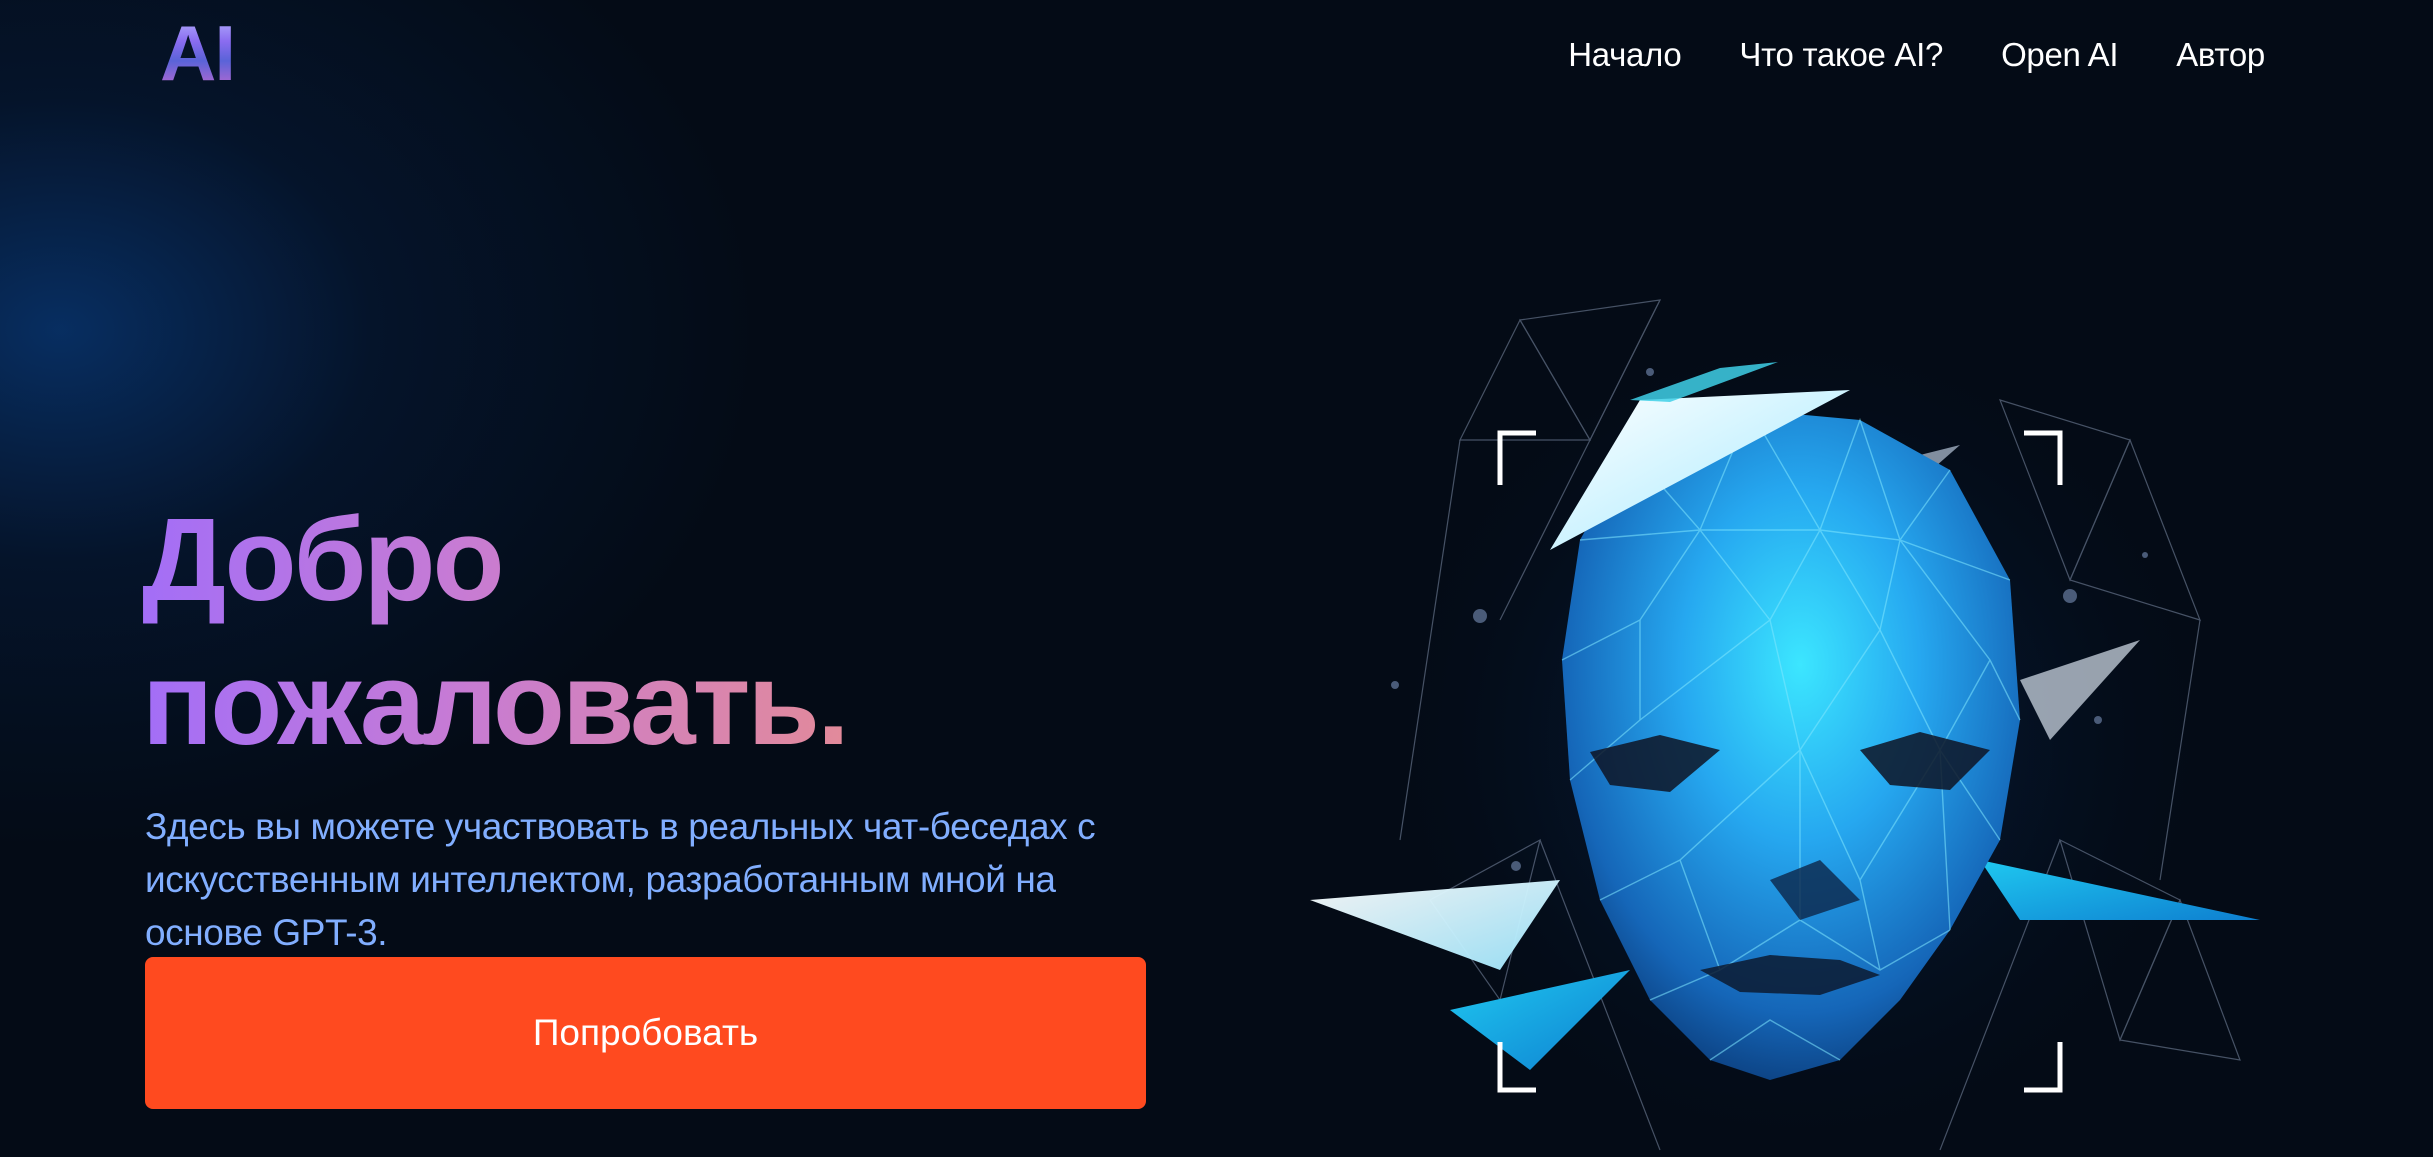 The width and height of the screenshot is (2433, 1157). Describe the element at coordinates (645, 1033) in the screenshot. I see `try-button: Попробовать` at that location.